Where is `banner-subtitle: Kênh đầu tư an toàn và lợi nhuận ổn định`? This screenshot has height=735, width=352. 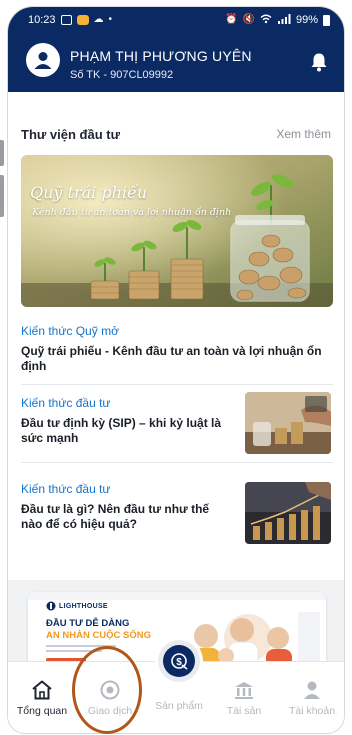
banner-subtitle: Kênh đầu tư an toàn và lợi nhuận ổn định is located at coordinates (132, 212).